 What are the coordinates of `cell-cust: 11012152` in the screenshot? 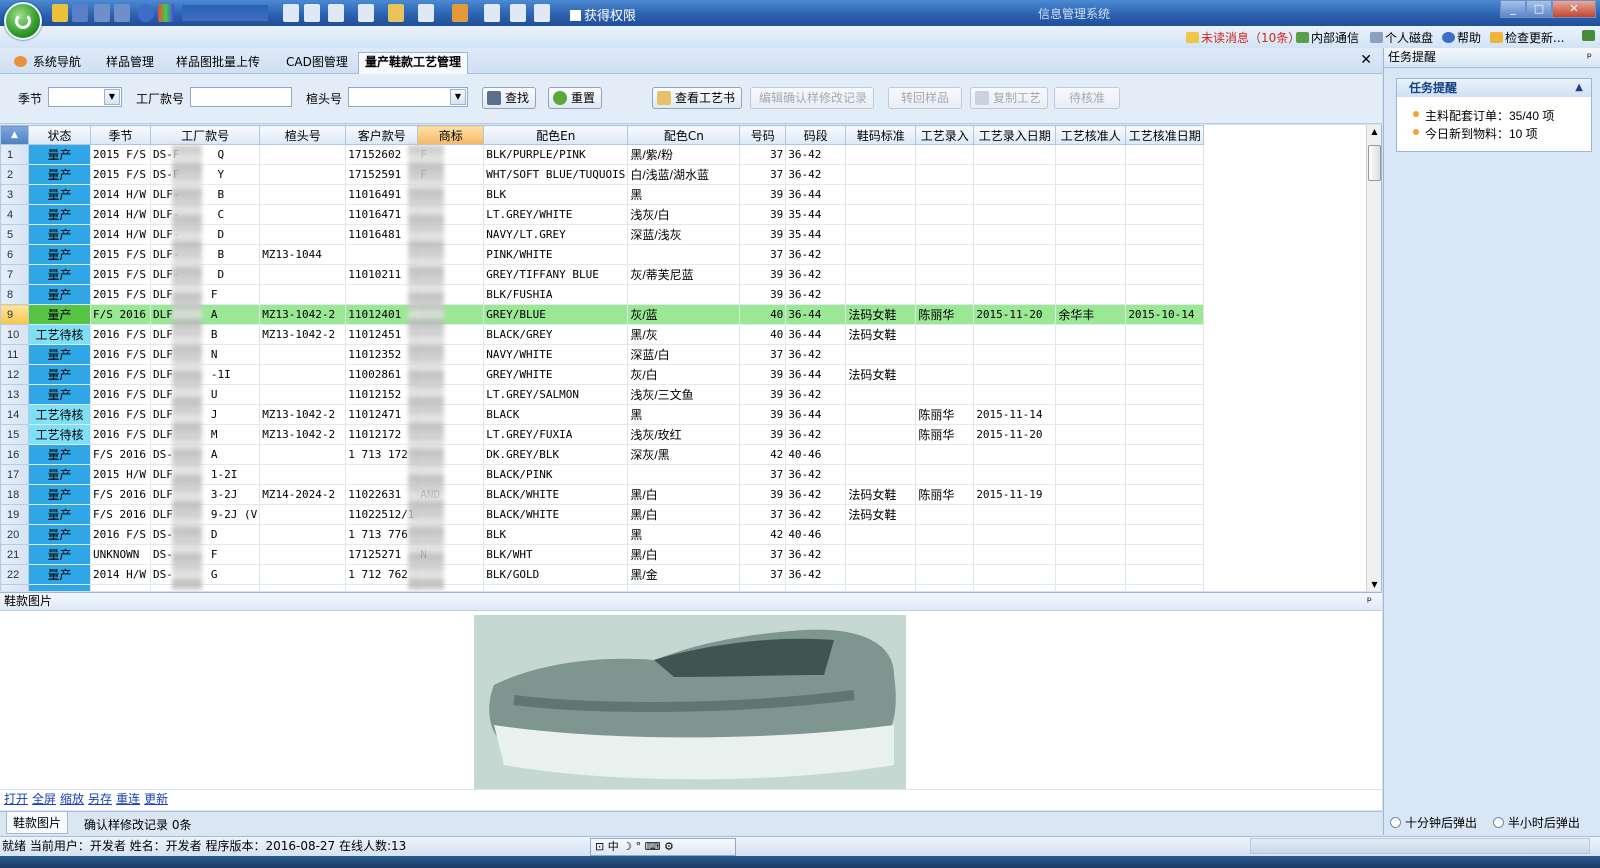 It's located at (382, 394).